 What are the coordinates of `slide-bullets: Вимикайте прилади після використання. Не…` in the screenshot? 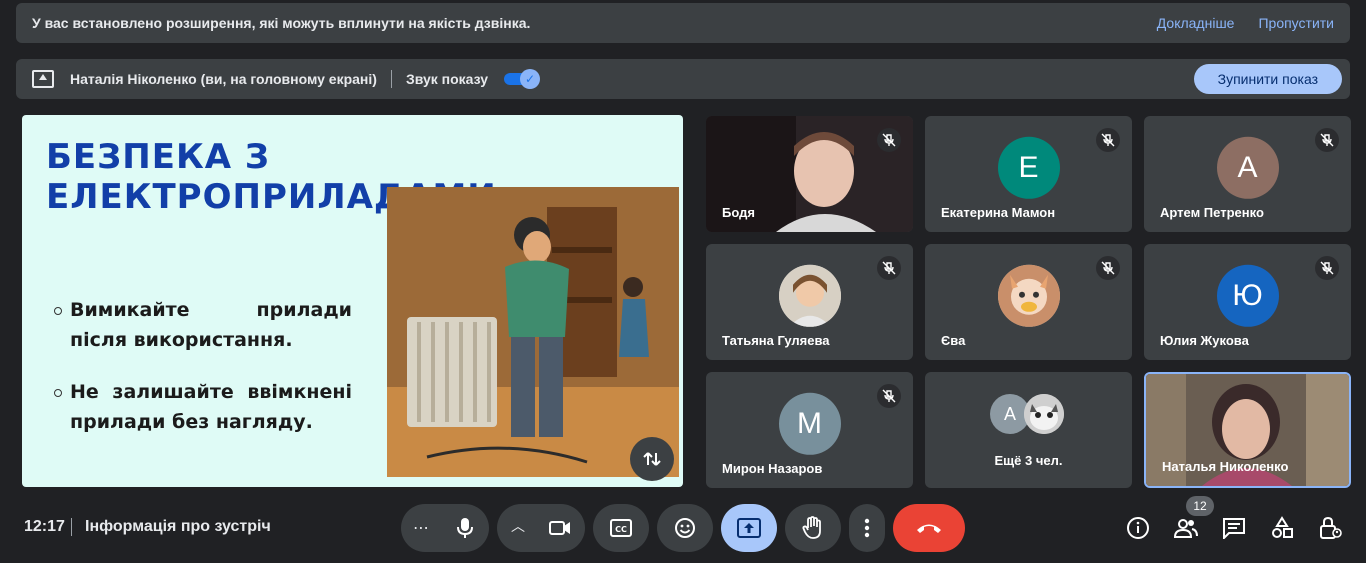 It's located at (203, 377).